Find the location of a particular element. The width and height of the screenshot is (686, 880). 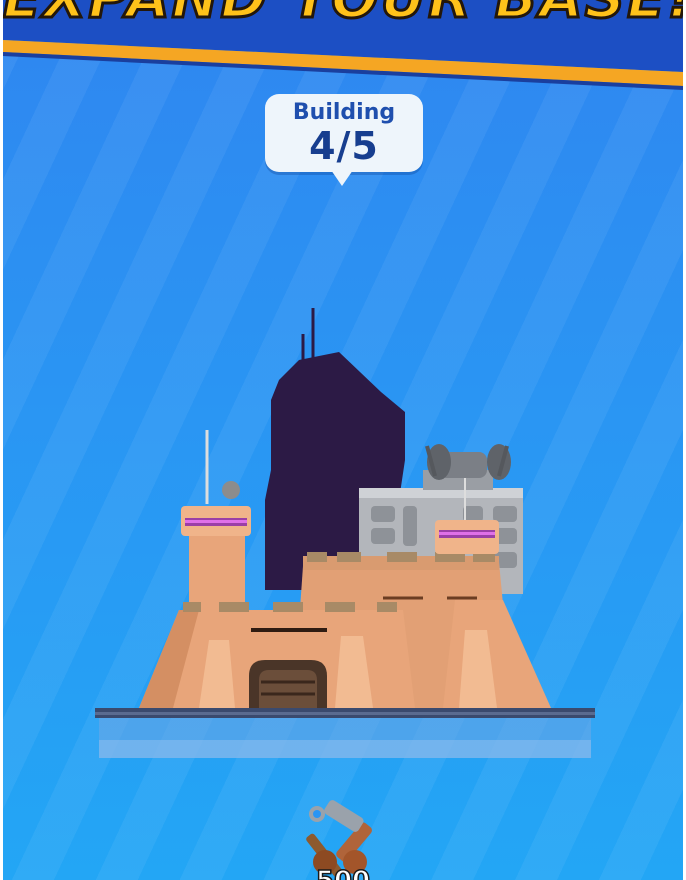

upgrade-cost: 500 is located at coordinates (343, 873).